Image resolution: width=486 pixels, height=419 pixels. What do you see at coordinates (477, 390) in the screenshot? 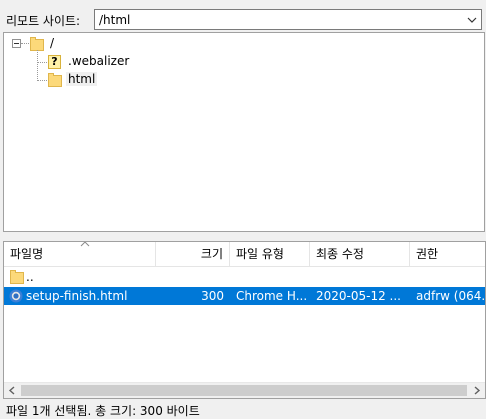
I see `scroll-right-icon` at bounding box center [477, 390].